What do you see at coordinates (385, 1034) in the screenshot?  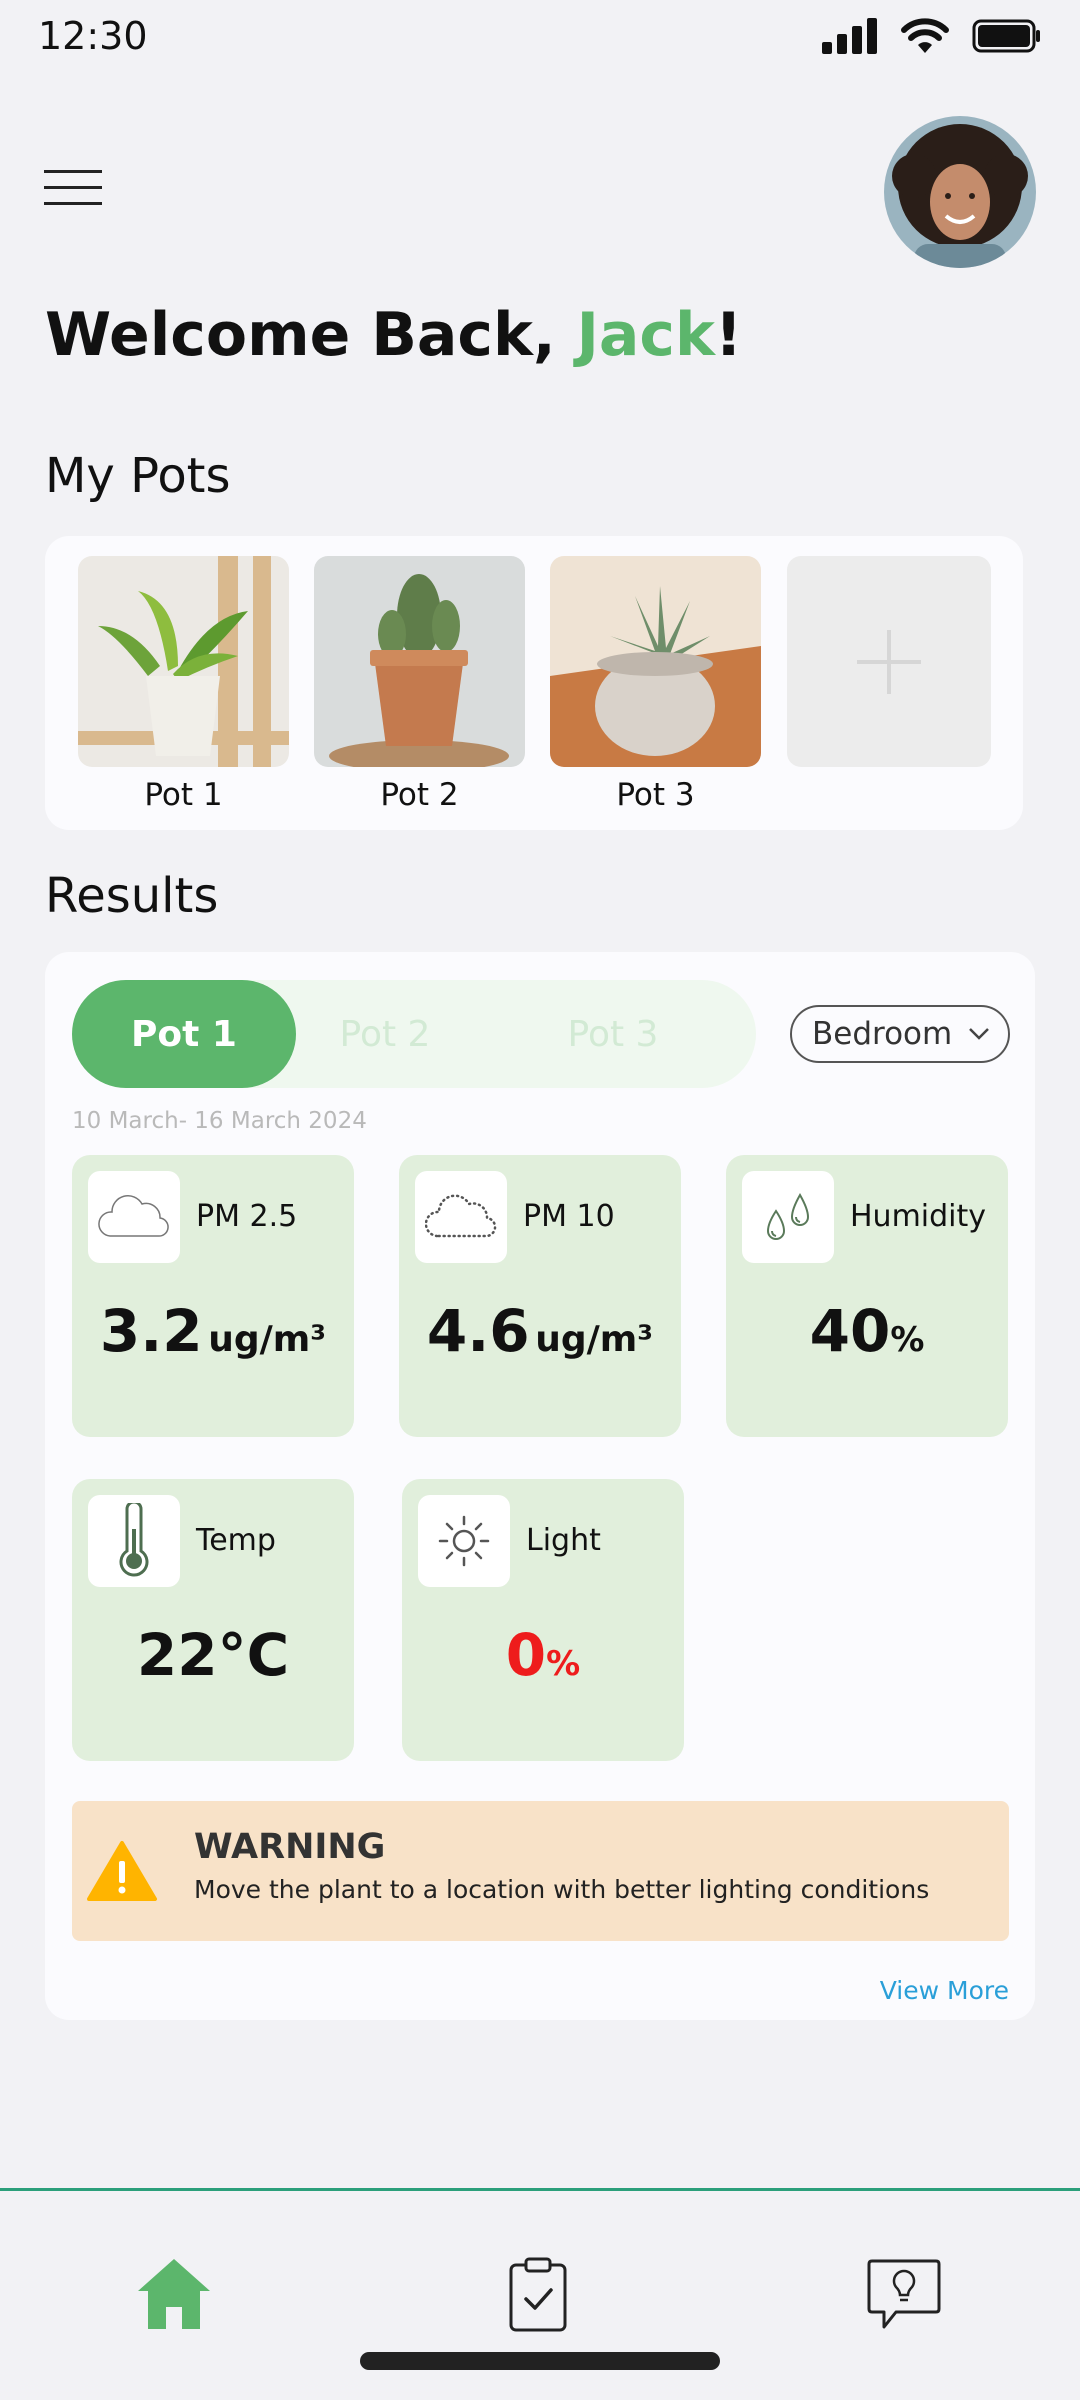 I see `tab-pot-2: Pot 2` at bounding box center [385, 1034].